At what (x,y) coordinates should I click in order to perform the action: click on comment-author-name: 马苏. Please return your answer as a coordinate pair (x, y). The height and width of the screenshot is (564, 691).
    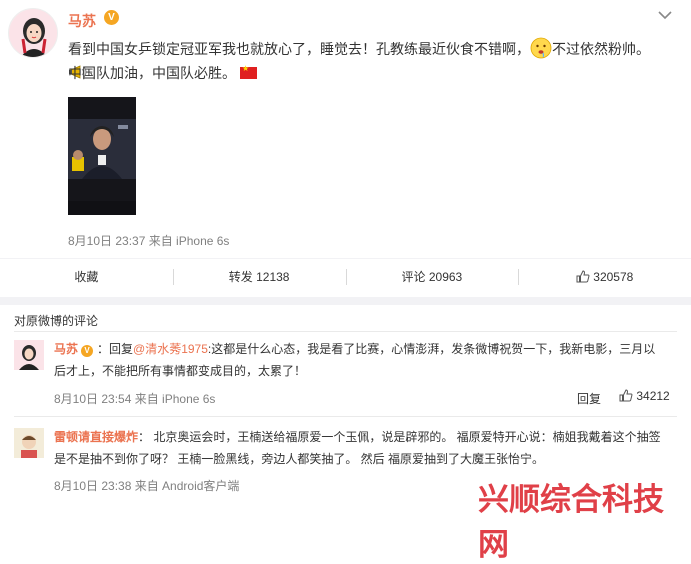
    Looking at the image, I should click on (66, 349).